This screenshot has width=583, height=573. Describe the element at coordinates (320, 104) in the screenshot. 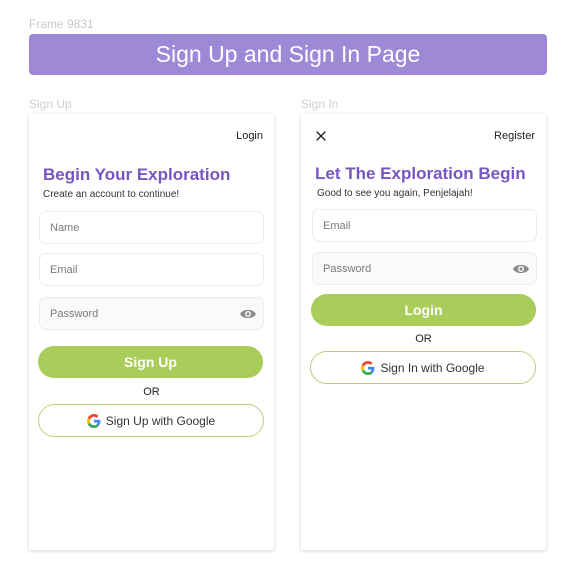

I see `signin-section-label: Sign In` at that location.